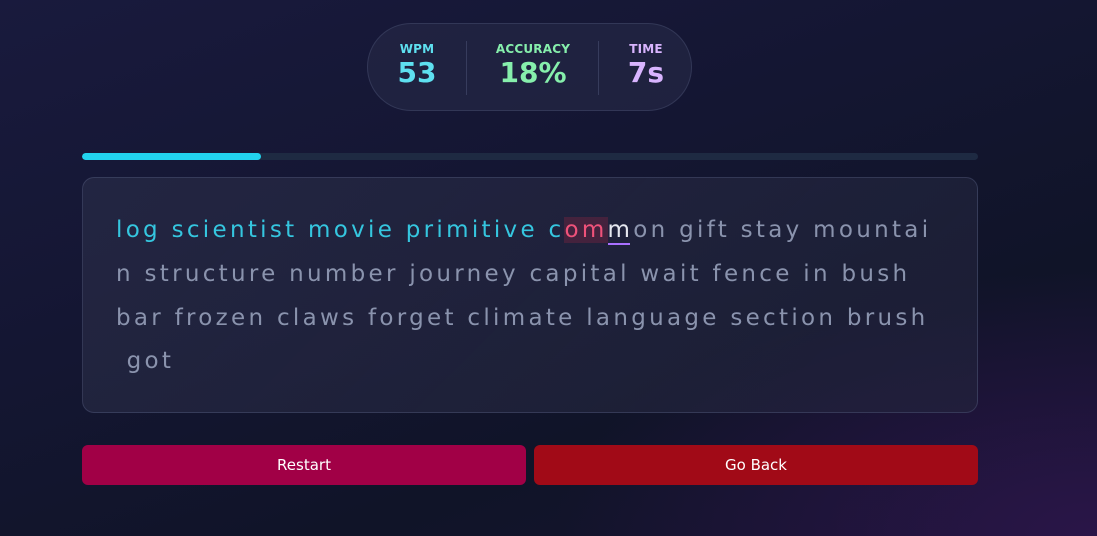 This screenshot has height=536, width=1097. Describe the element at coordinates (756, 465) in the screenshot. I see `go-back-button: Go Back` at that location.